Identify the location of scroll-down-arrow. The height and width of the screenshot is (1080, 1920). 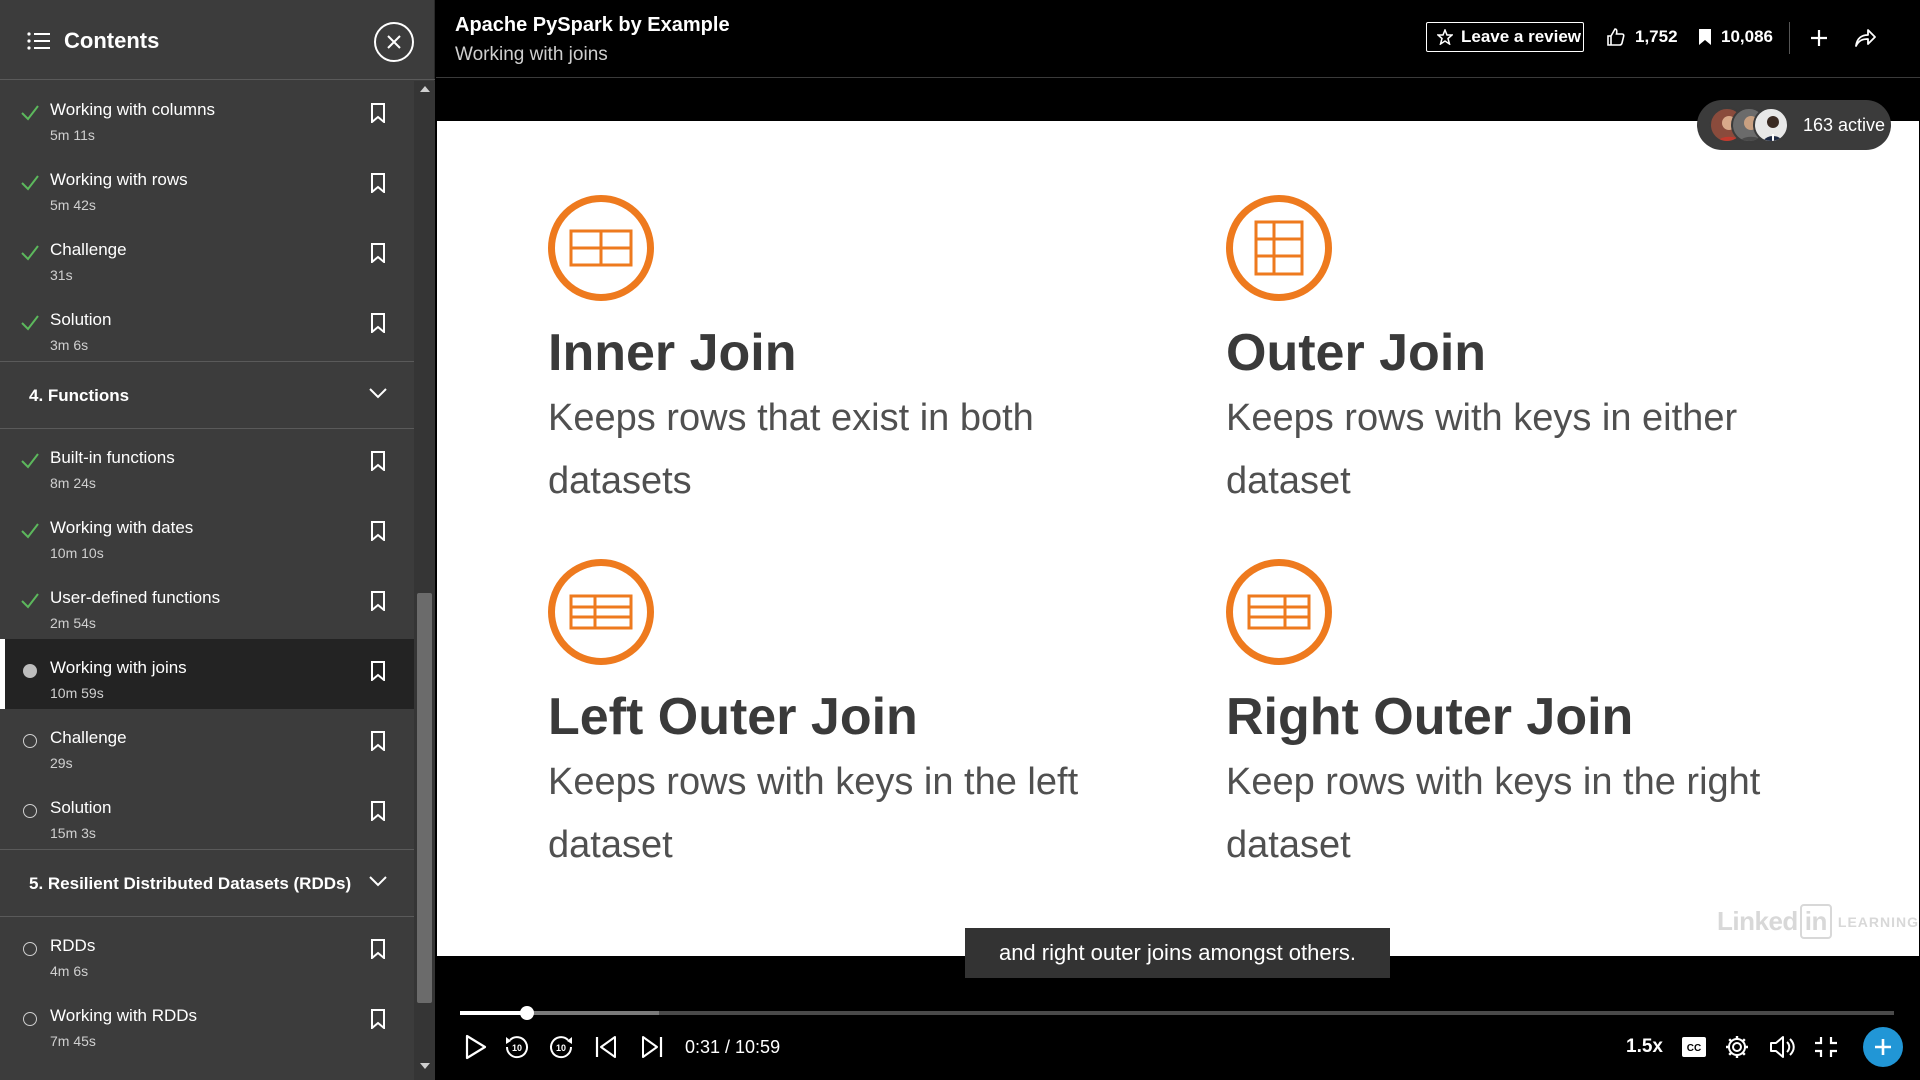
(424, 1069).